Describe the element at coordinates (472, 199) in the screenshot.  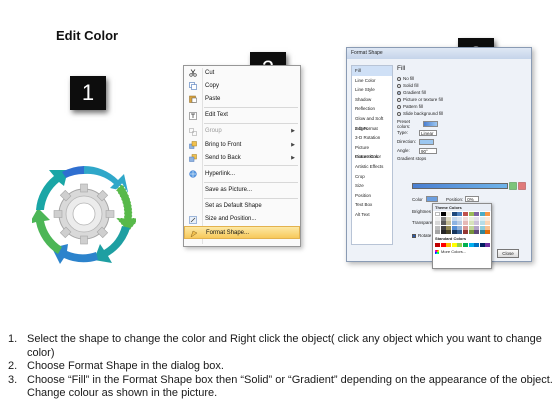
I see `position-input: 0%` at that location.